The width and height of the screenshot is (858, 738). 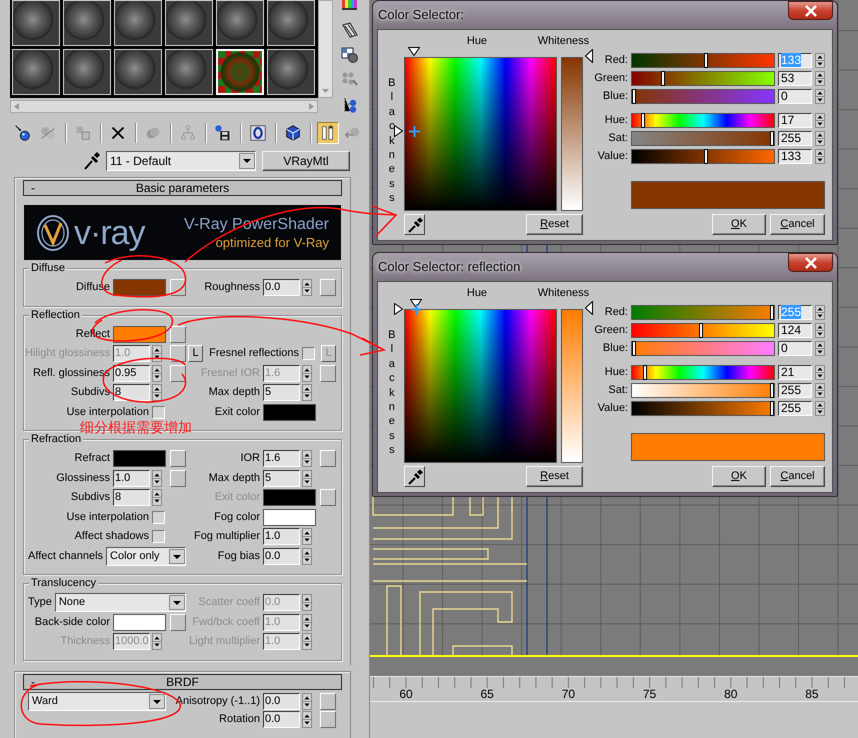 I want to click on rollout-header: - BRDF, so click(x=182, y=682).